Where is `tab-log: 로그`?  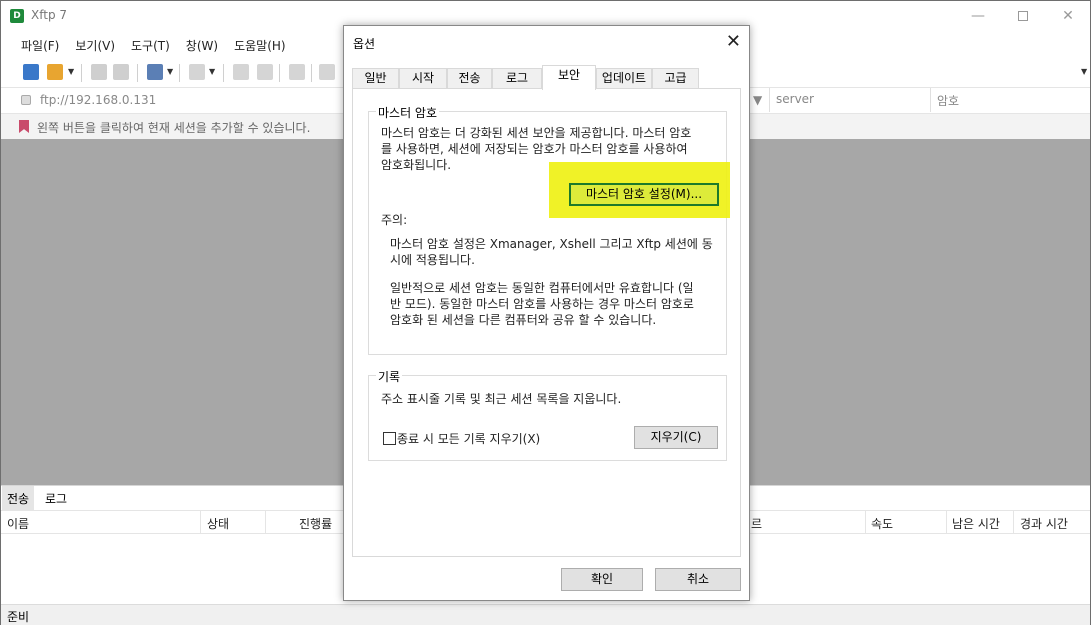
tab-log: 로그 is located at coordinates (56, 498).